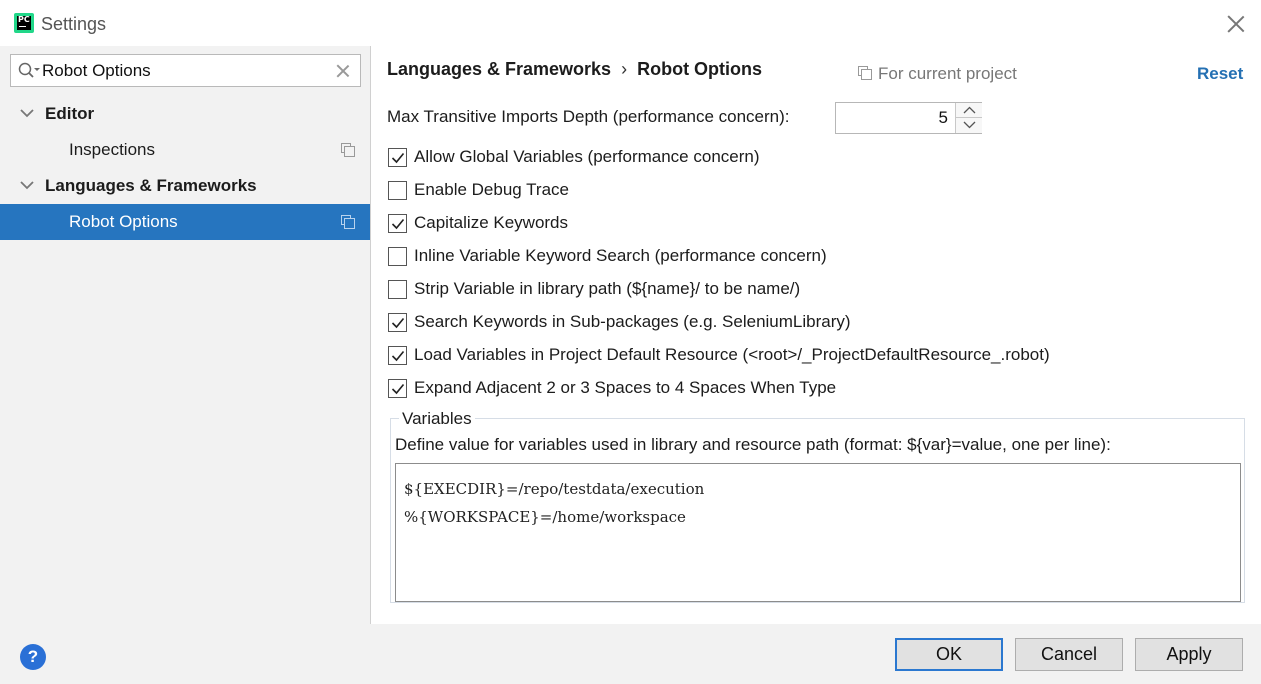 Image resolution: width=1261 pixels, height=684 pixels. I want to click on scope-label: For current project, so click(947, 73).